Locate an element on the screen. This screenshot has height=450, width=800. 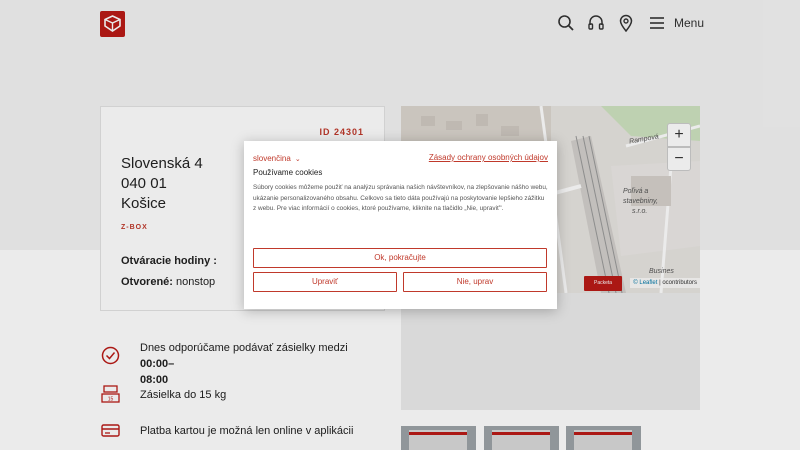
accept-cookies-button: Ok, pokračujte is located at coordinates (400, 258).